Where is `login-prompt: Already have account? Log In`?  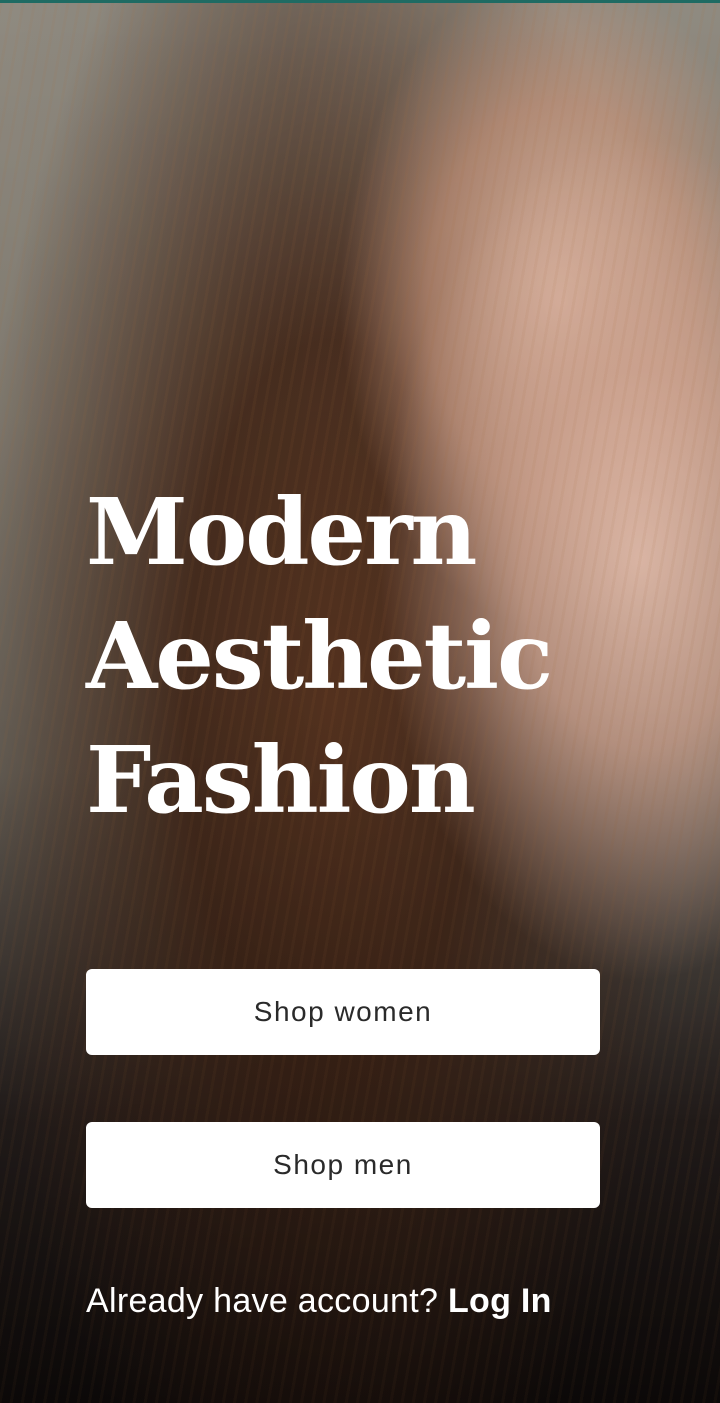 login-prompt: Already have account? Log In is located at coordinates (319, 1301).